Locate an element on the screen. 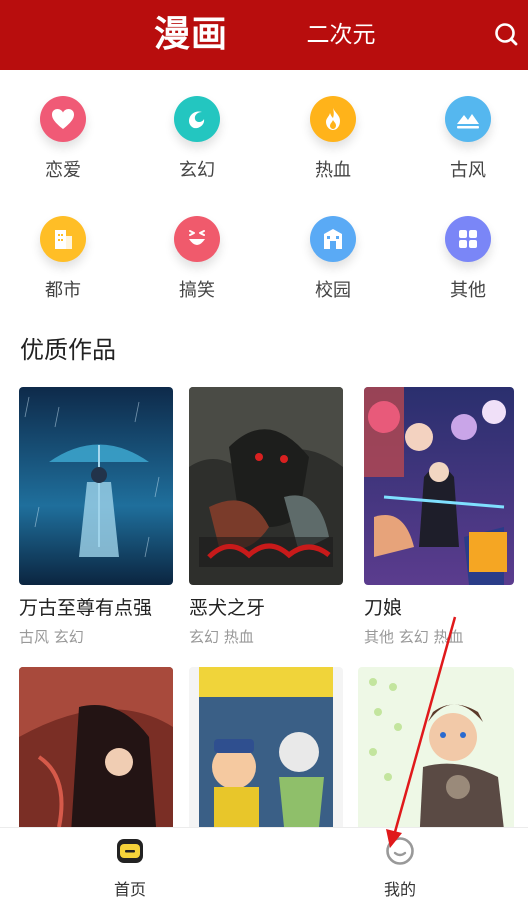 This screenshot has width=528, height=903. nav-mine: 我的 is located at coordinates (400, 868).